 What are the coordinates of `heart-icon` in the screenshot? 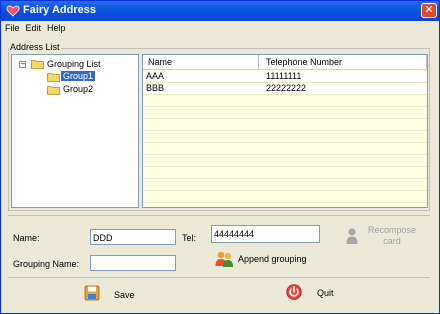 It's located at (13, 11).